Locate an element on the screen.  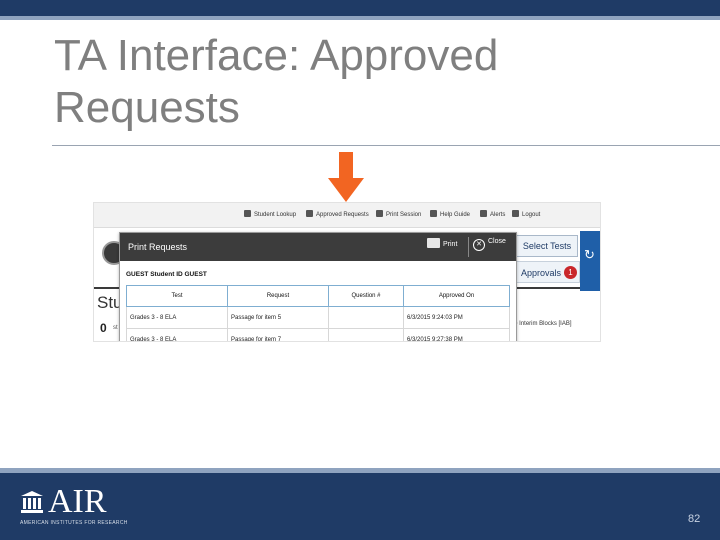
cell-request: Passage for item 5 is located at coordinates (278, 317).